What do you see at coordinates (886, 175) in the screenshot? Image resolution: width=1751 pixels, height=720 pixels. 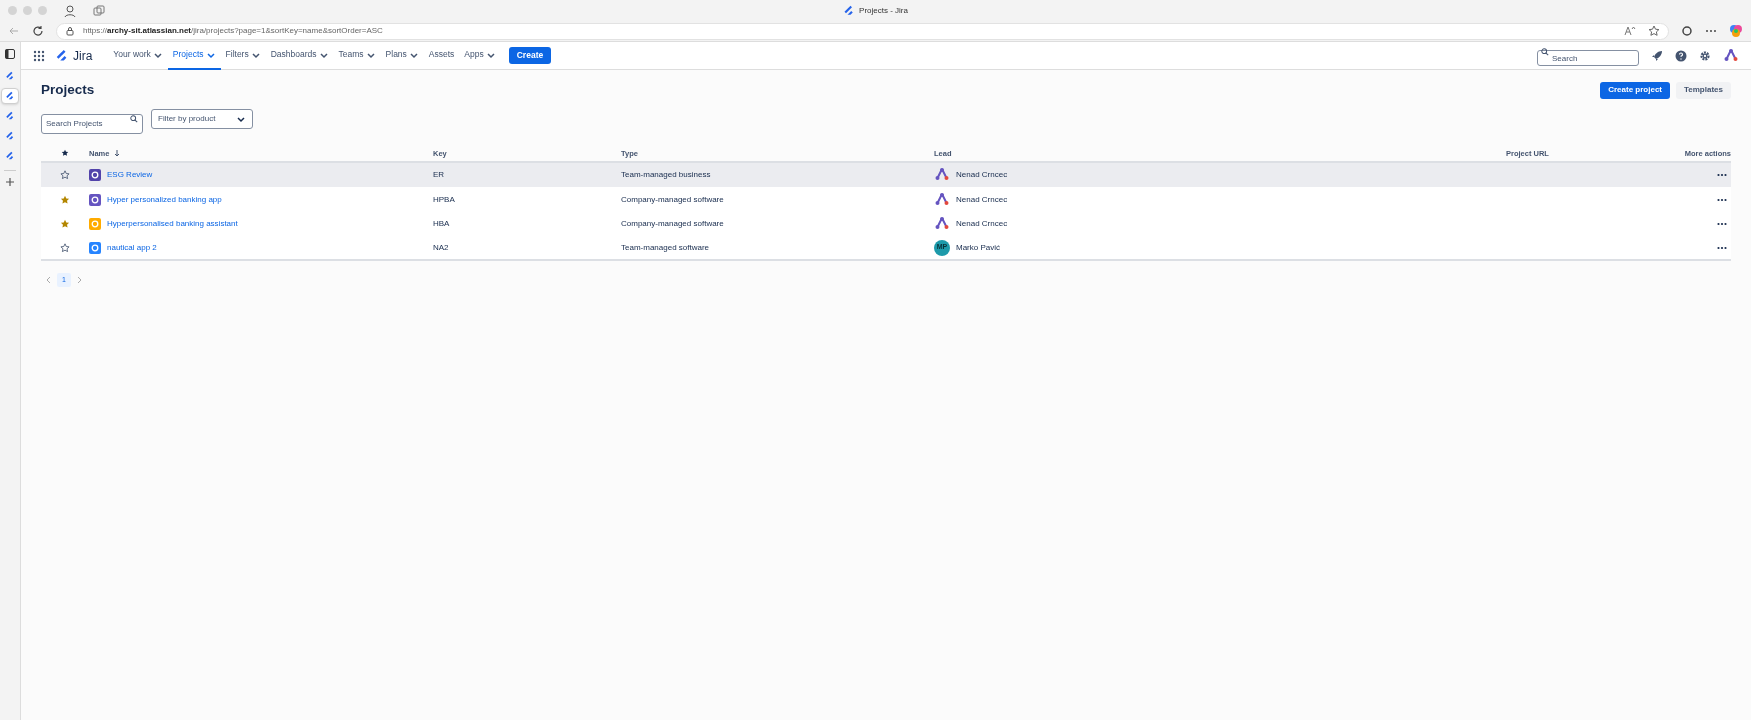 I see `table-row: ESG Review ER Team-managed business Nenad Crncec` at bounding box center [886, 175].